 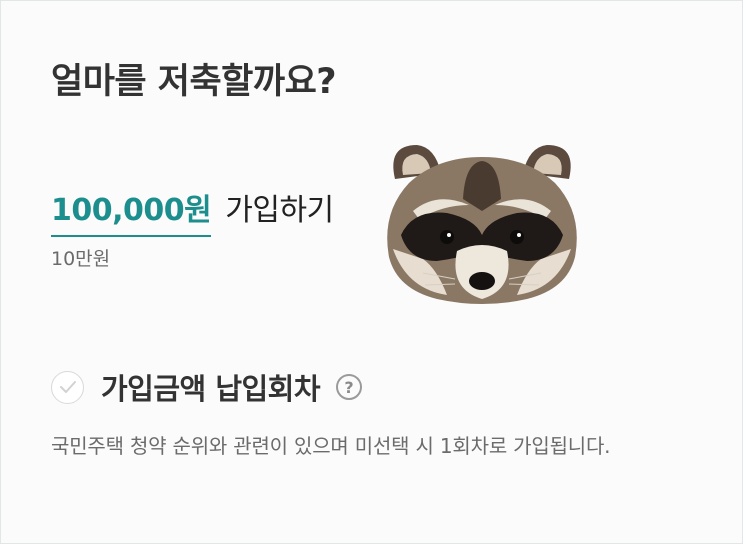 I want to click on amount-korean-unit: 10만원, so click(x=81, y=259).